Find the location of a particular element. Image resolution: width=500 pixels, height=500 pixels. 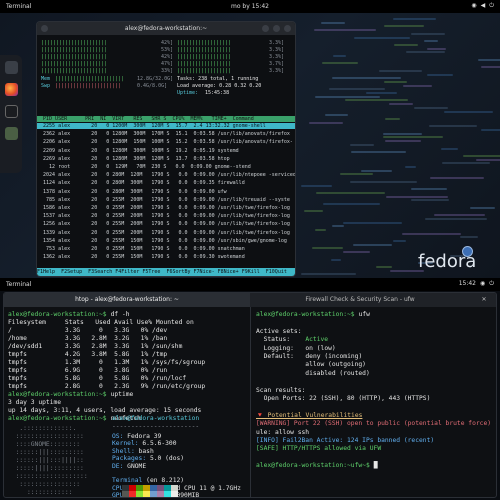

neofetch-logo-art: :::::::::::::::::: is located at coordinates (46, 436).